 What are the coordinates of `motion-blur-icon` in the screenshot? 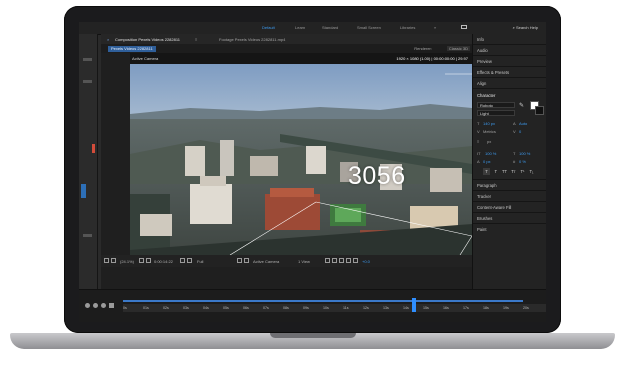 It's located at (103, 305).